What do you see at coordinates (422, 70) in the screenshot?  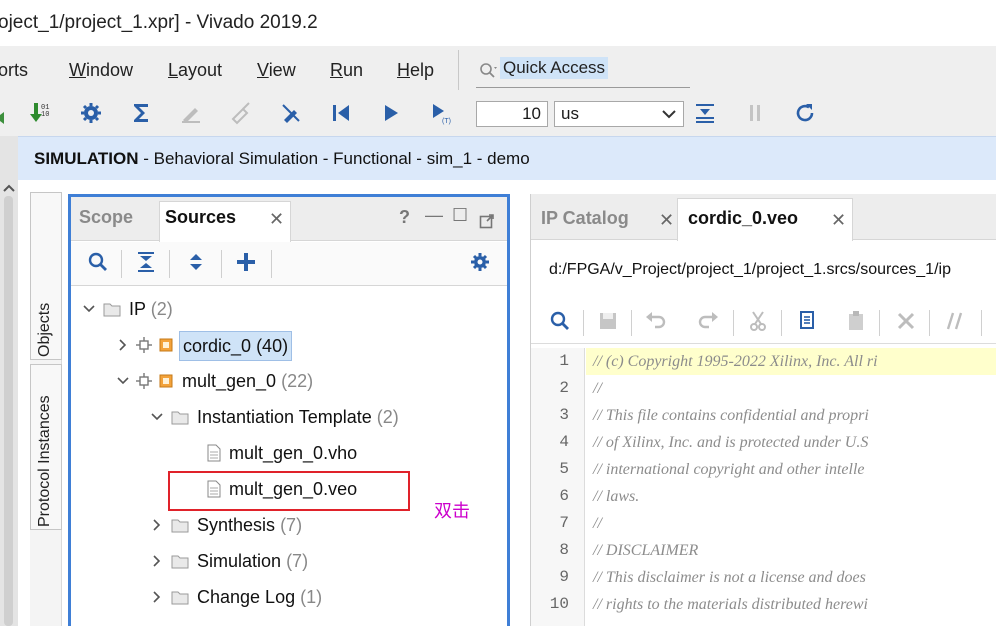 I see `menu-help-rest: elp` at bounding box center [422, 70].